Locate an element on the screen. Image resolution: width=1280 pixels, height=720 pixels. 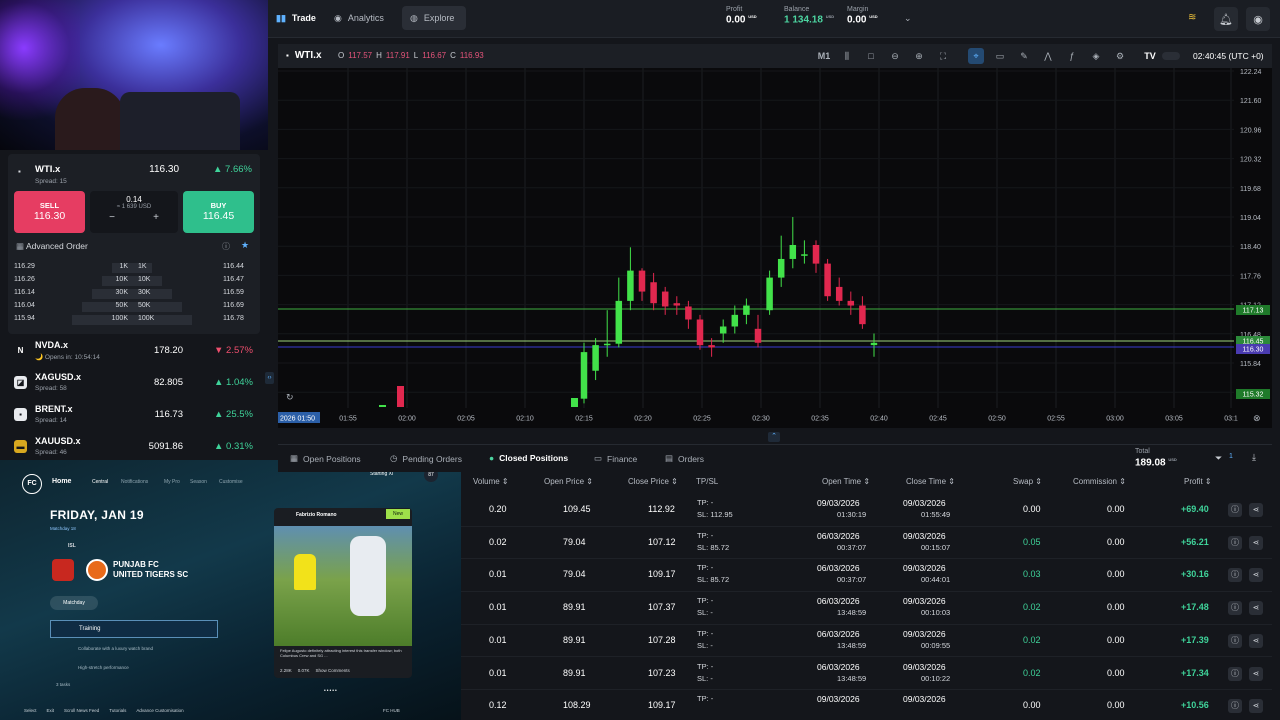
game-task-2: High-stretch performance is located at coordinates (103, 667).